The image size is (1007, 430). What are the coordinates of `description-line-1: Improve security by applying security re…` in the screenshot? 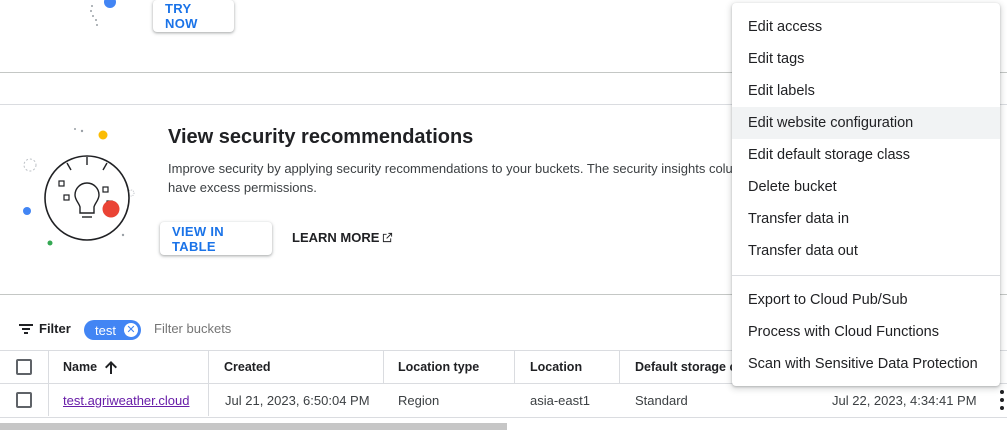 It's located at (450, 168).